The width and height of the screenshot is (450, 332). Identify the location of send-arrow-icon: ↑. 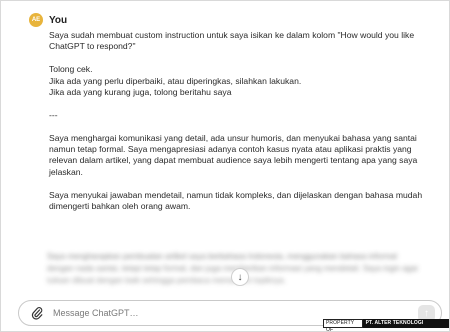
(426, 313).